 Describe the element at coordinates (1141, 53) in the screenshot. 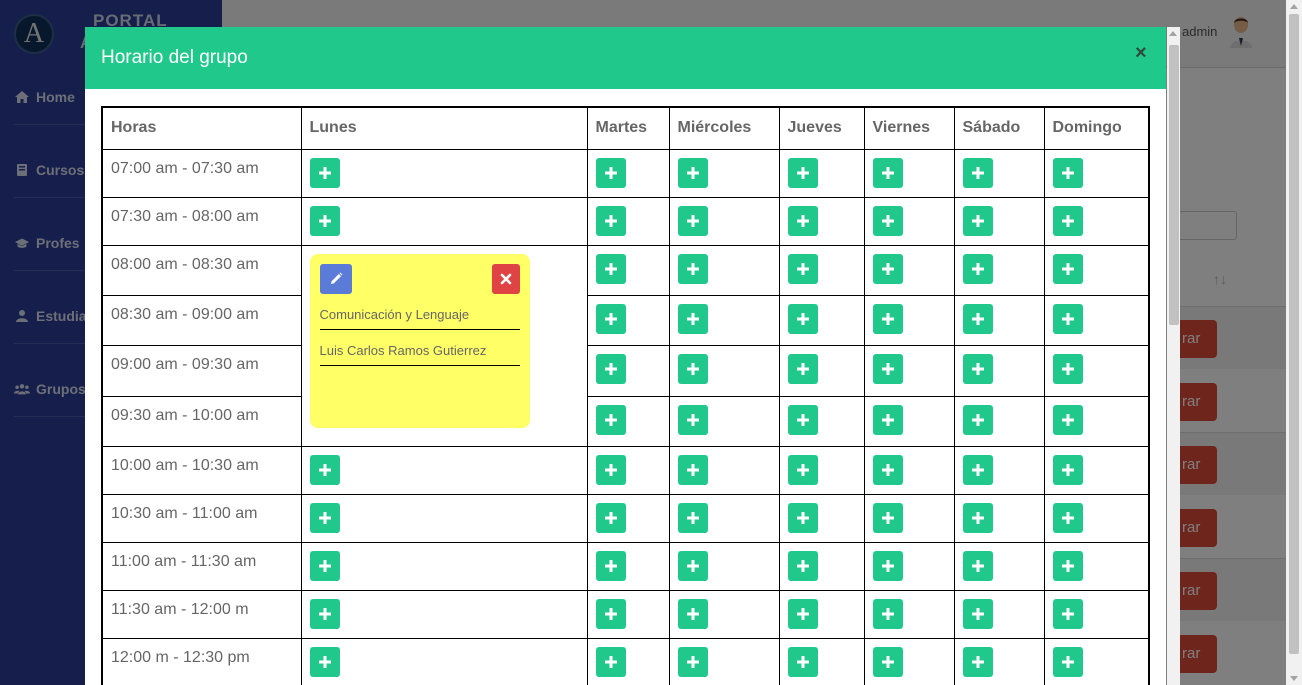

I see `close-button: ×` at that location.